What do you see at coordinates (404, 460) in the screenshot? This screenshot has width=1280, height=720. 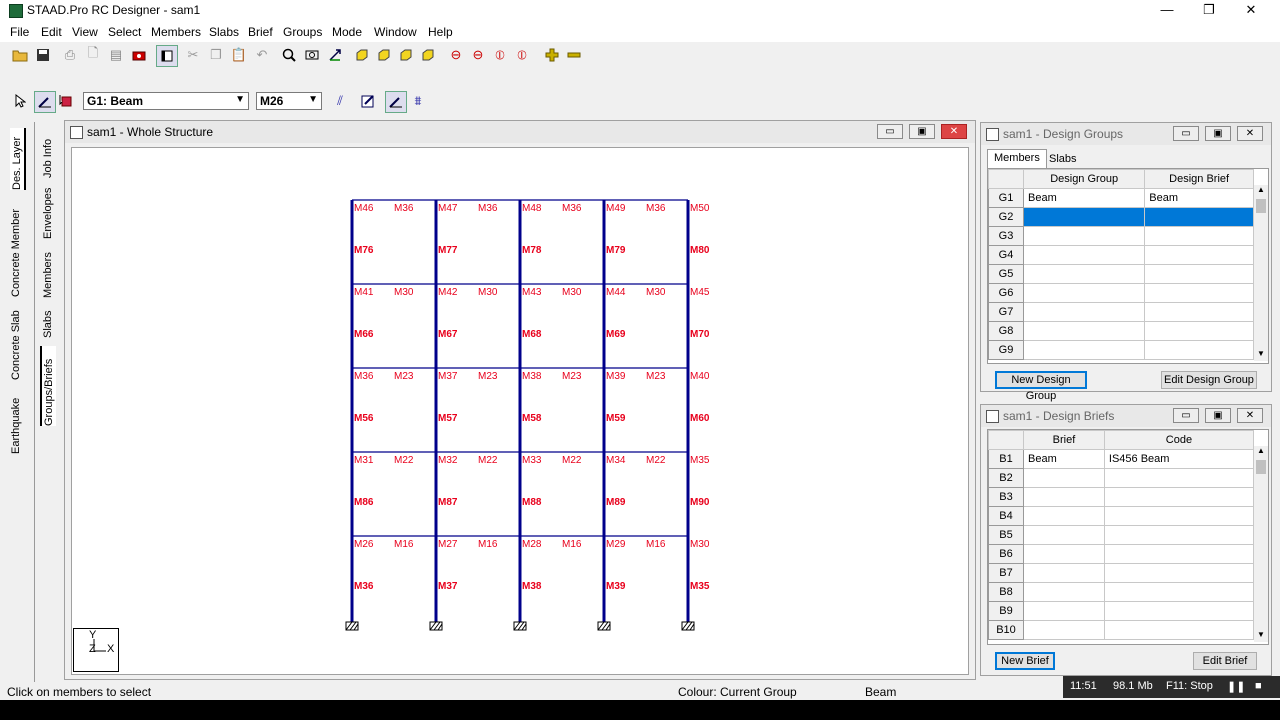 I see `beam-label: M22` at bounding box center [404, 460].